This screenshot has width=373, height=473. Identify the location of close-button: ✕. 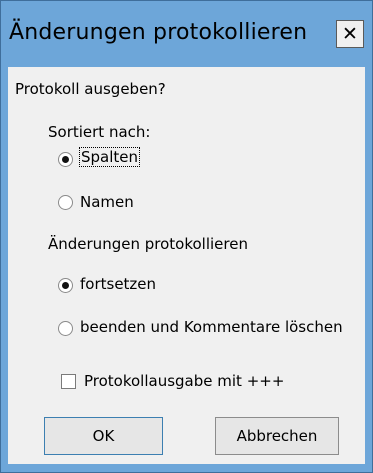
(350, 34).